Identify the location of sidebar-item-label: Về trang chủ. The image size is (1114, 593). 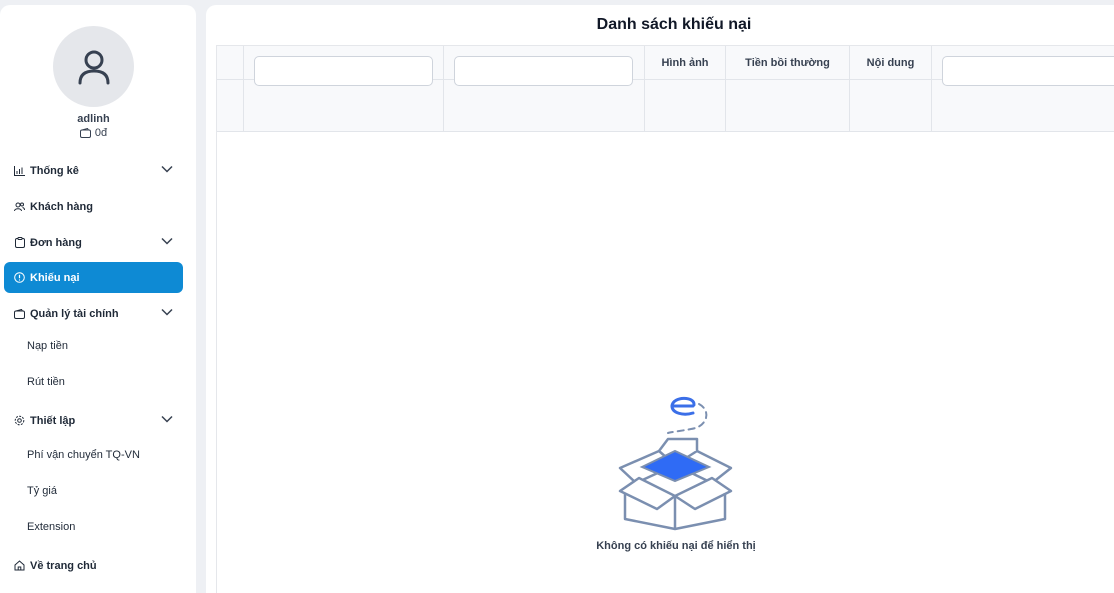
(63, 565).